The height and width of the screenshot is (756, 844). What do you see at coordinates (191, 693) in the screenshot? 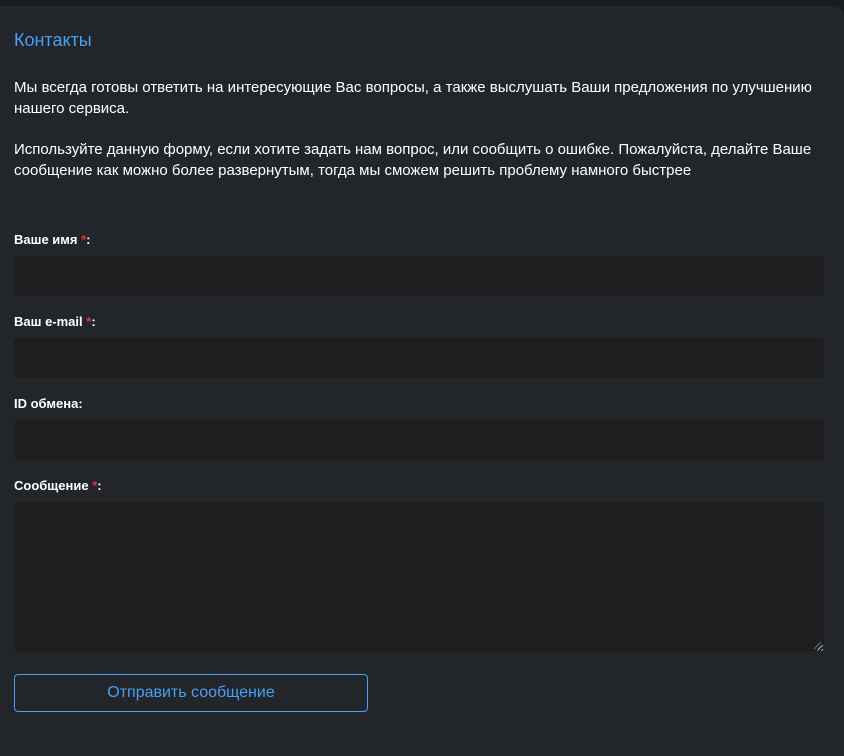
I see `submit-button: Отправить сообщение` at bounding box center [191, 693].